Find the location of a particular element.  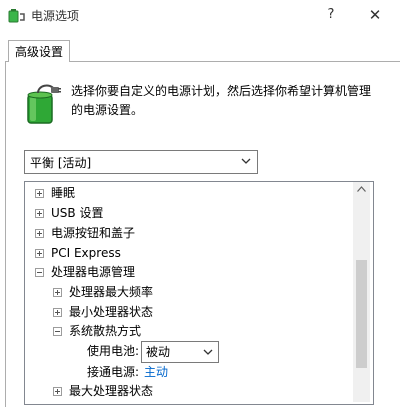

intro-text: 选择你要自定义的电源计划，然后选择你希望计算机管理 的电源设置。 is located at coordinates (231, 101).